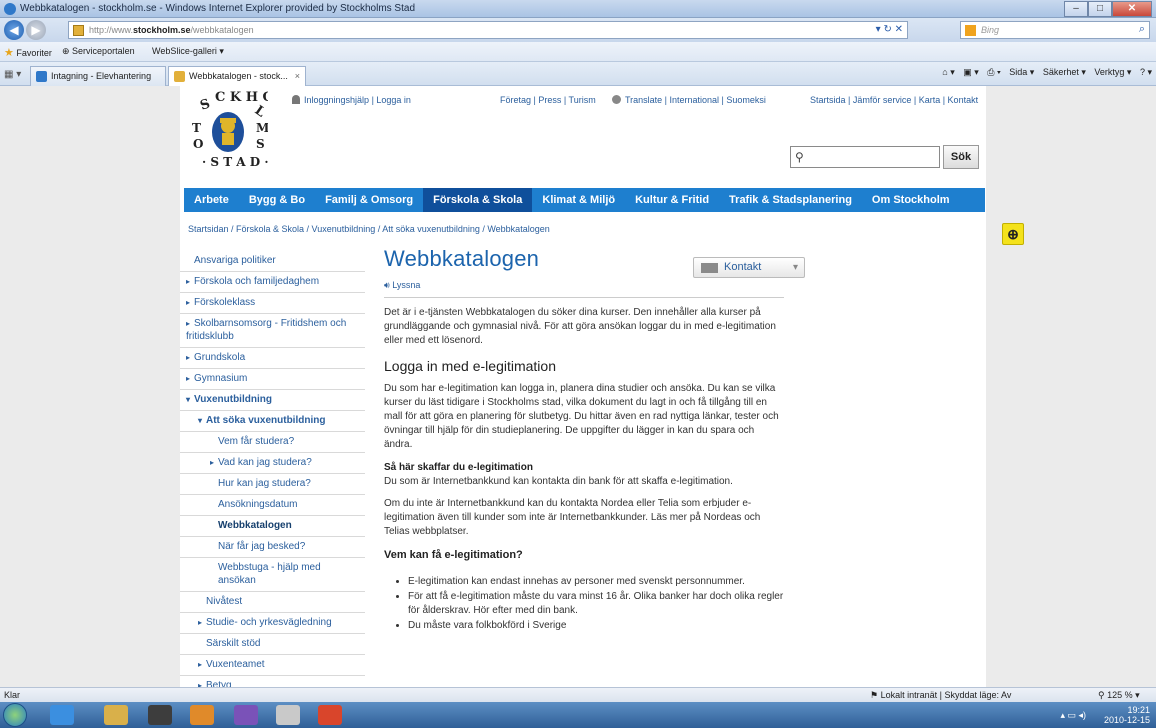 This screenshot has height=728, width=1156. Describe the element at coordinates (1055, 30) in the screenshot. I see `search-input: Bing ⌕` at that location.